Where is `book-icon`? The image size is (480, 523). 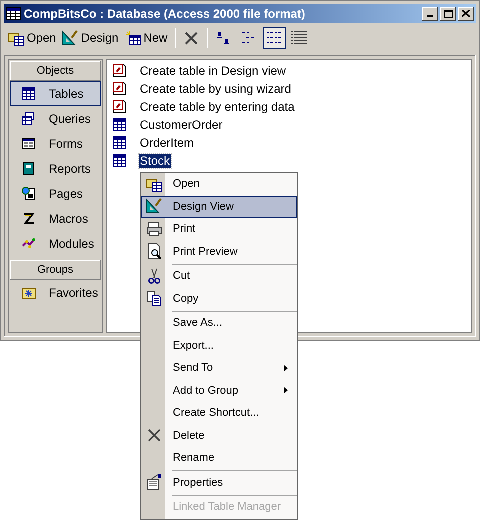
book-icon is located at coordinates (29, 168).